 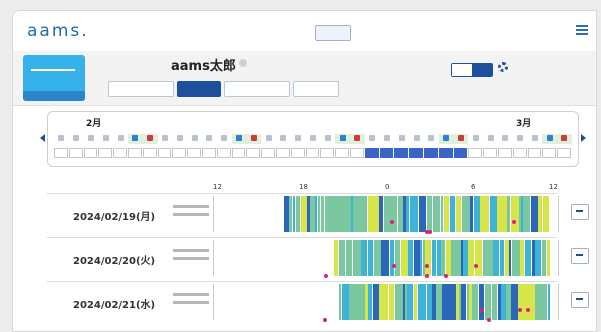 I want to click on tick-label: 0, so click(x=387, y=187).